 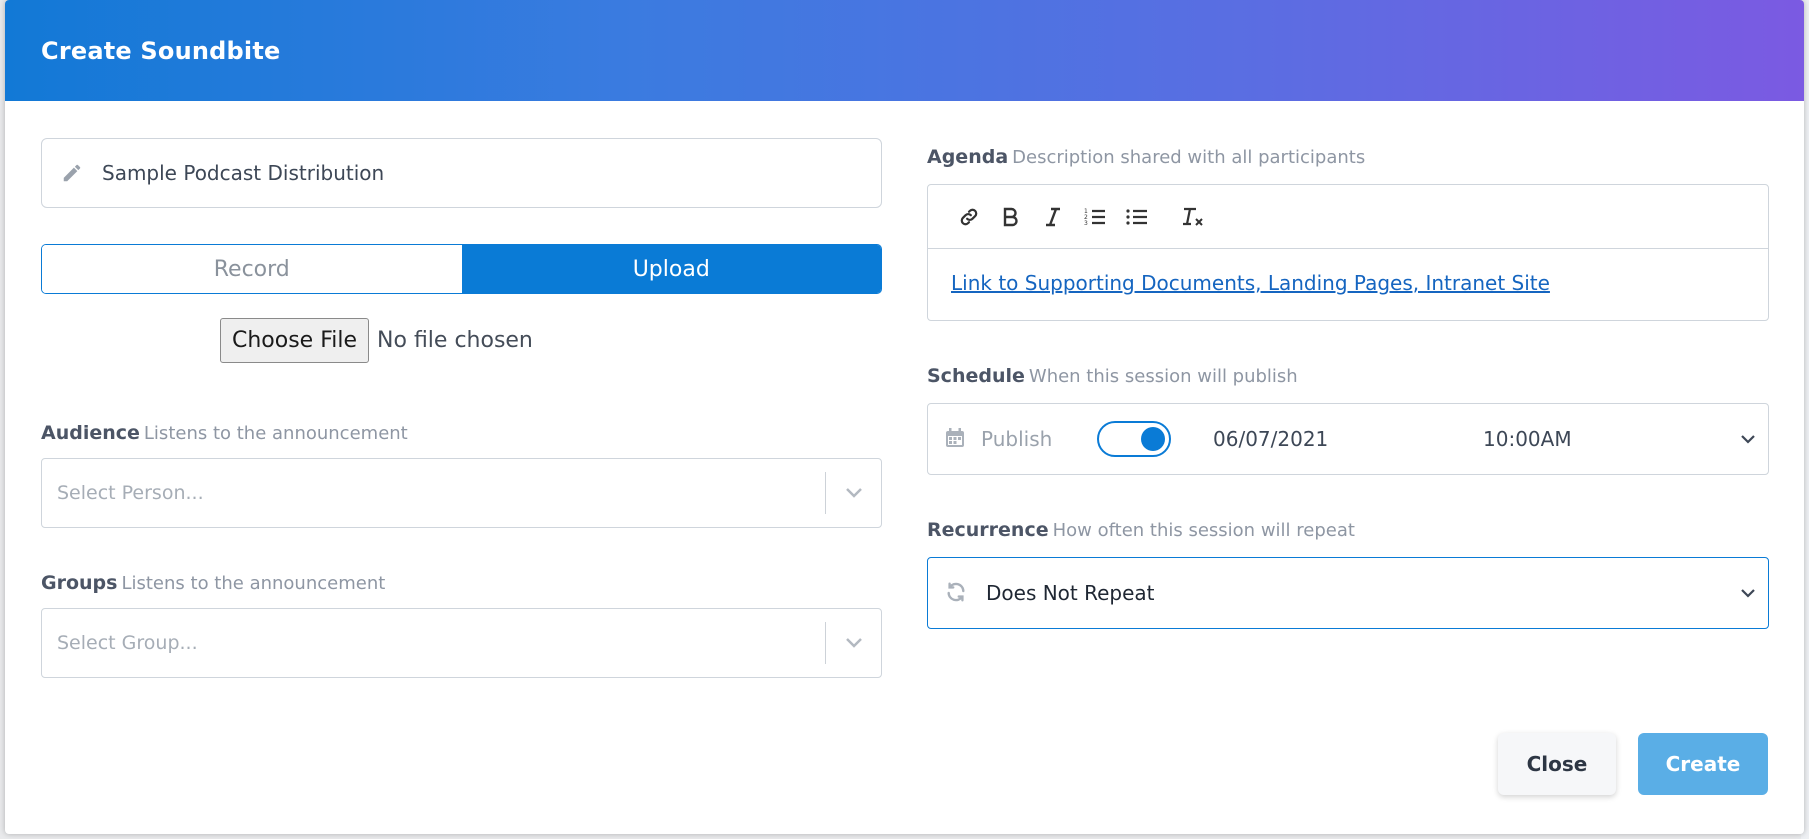 What do you see at coordinates (90, 433) in the screenshot?
I see `audience-label-title: Audience` at bounding box center [90, 433].